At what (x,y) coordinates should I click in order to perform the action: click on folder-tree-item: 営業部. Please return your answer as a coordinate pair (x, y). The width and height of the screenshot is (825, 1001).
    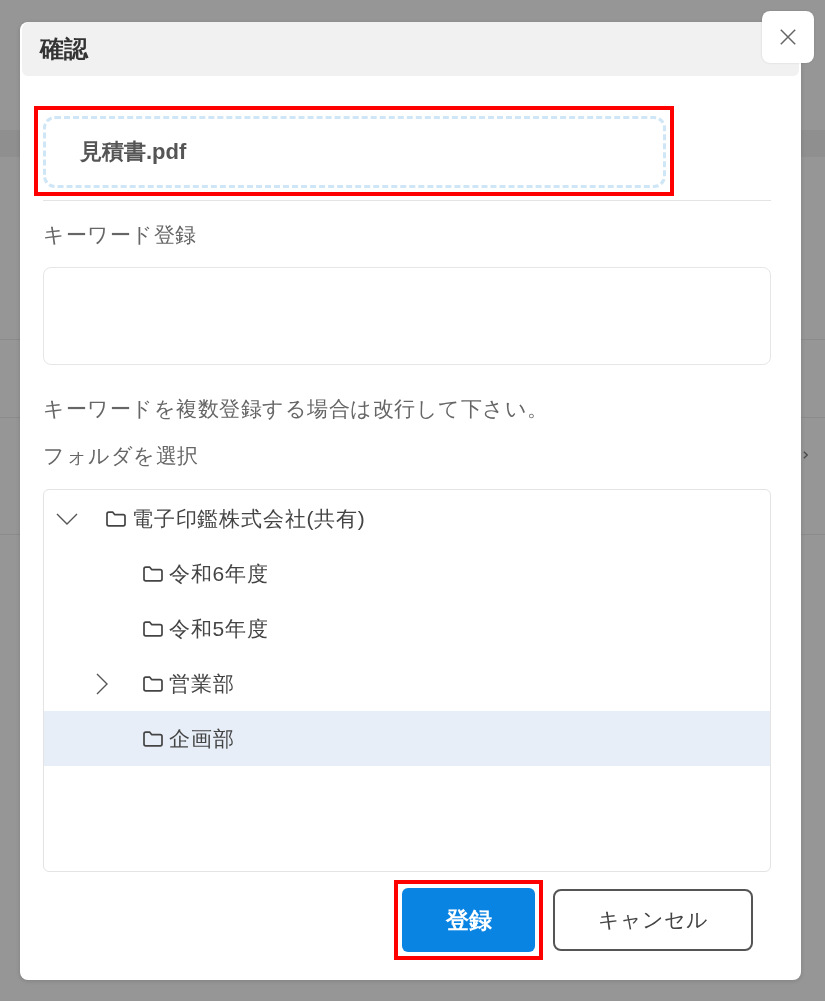
    Looking at the image, I should click on (407, 683).